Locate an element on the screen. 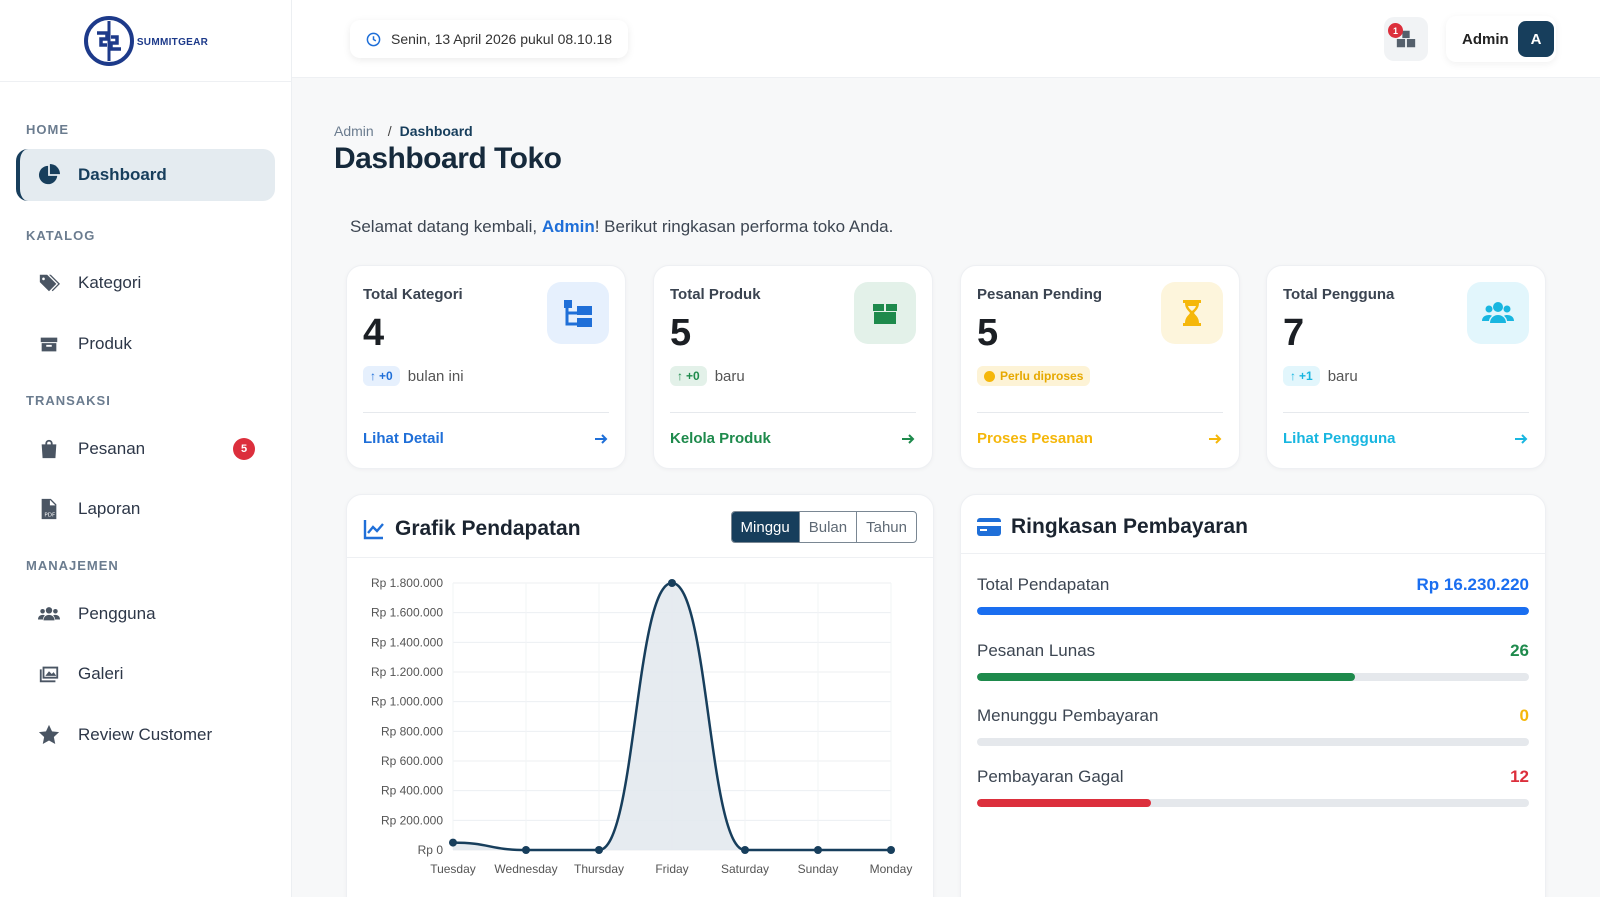 The image size is (1600, 897). page-title: Dashboard Toko is located at coordinates (448, 158).